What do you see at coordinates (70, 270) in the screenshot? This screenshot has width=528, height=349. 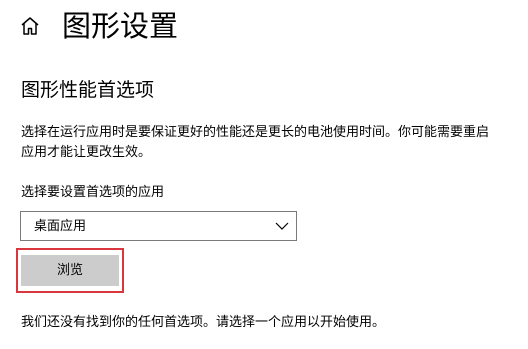 I see `browse-button: 浏览` at bounding box center [70, 270].